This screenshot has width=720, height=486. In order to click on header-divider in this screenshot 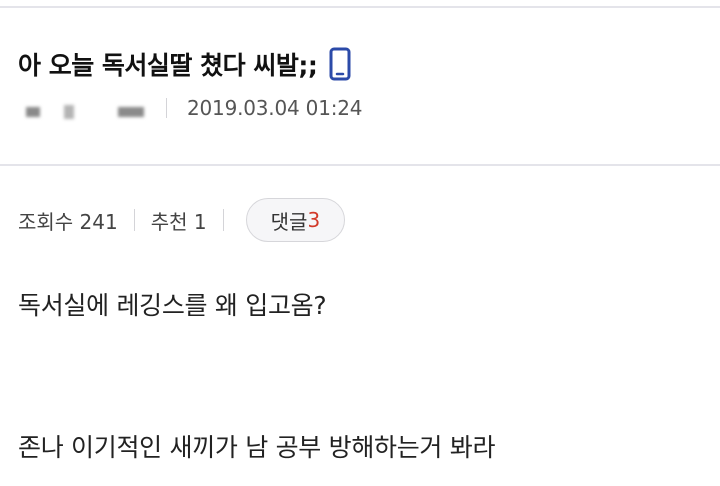, I will do `click(360, 165)`.